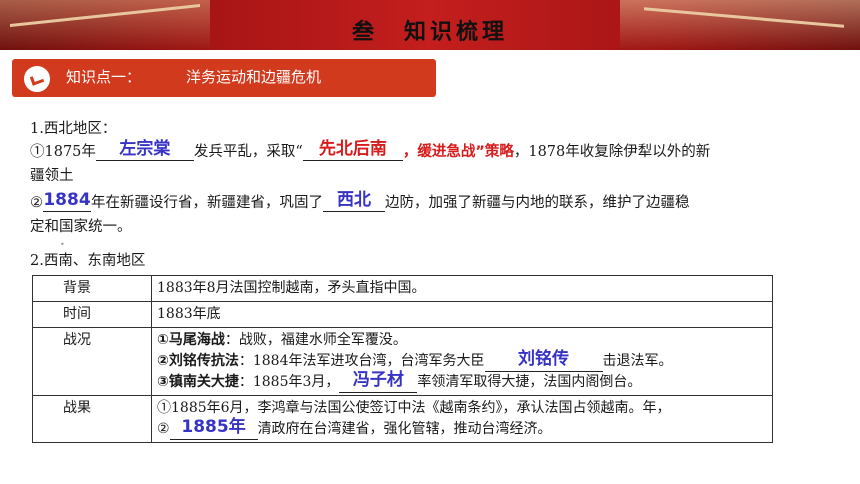  I want to click on answer-blank-year: 1884, so click(67, 201).